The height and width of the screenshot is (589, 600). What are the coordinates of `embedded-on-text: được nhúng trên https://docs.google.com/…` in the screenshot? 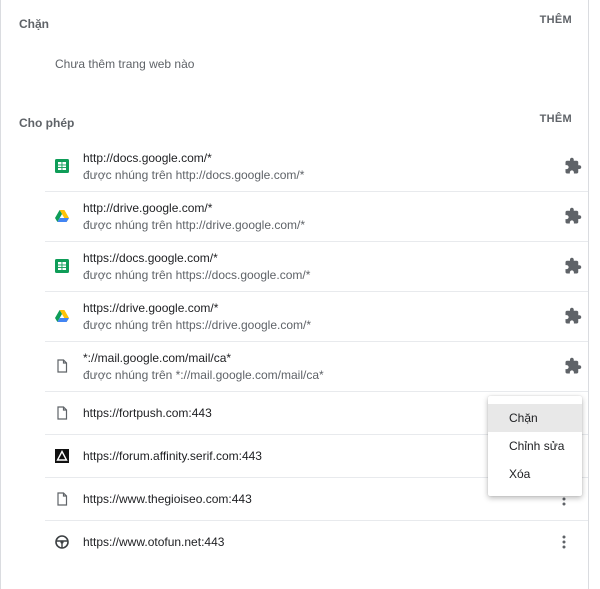 It's located at (197, 275).